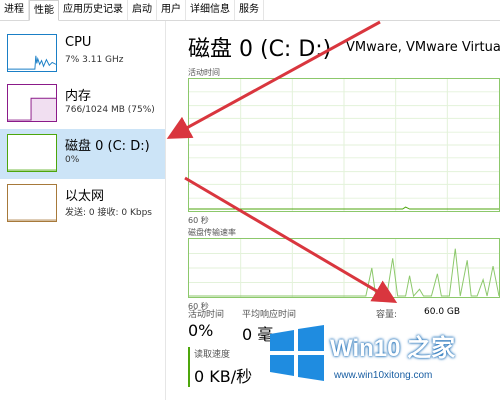  What do you see at coordinates (223, 376) in the screenshot?
I see `read-speed-value: 0 KB/秒` at bounding box center [223, 376].